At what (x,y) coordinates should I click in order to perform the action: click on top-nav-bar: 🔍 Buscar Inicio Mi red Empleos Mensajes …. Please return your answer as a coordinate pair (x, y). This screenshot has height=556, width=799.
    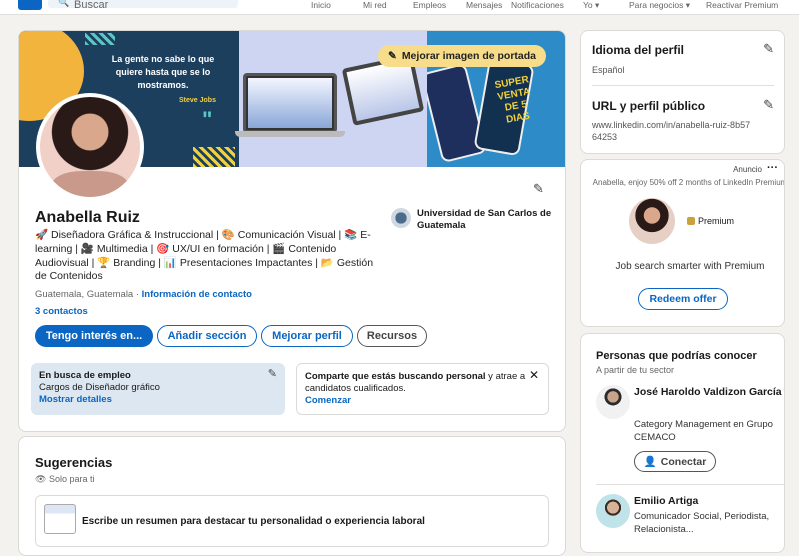
    Looking at the image, I should click on (399, 7).